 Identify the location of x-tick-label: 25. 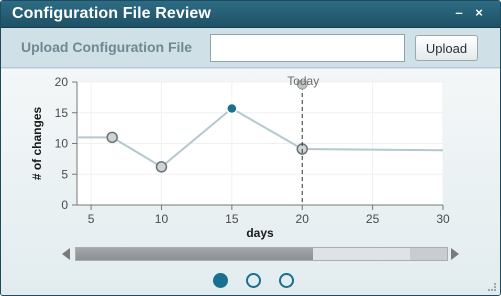
(373, 219).